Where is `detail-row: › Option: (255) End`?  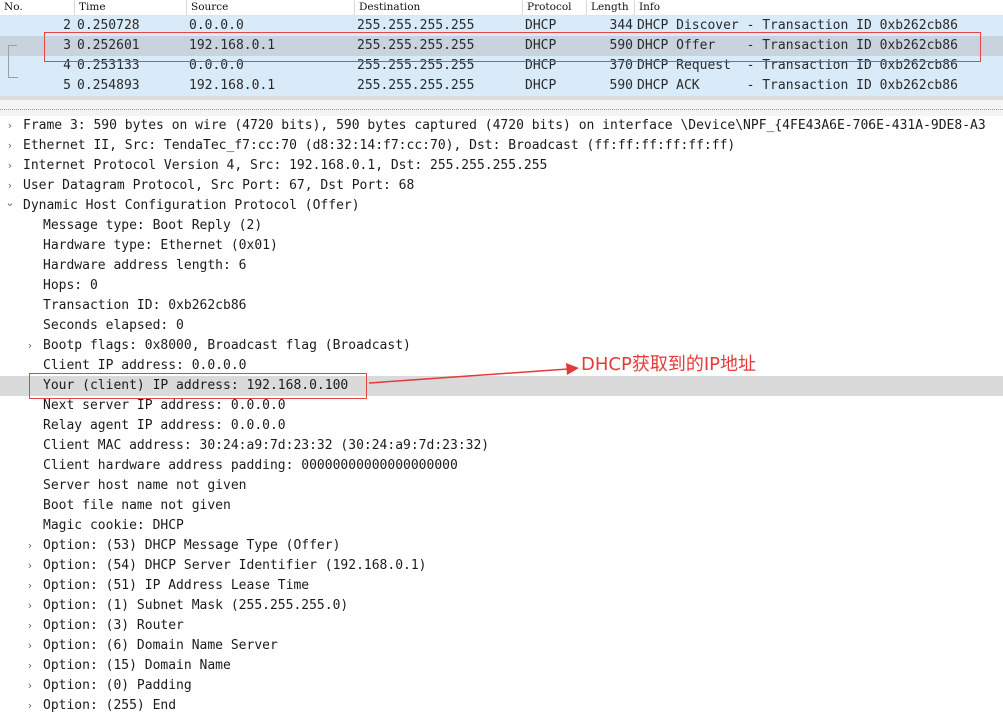
detail-row: › Option: (255) End is located at coordinates (501, 706).